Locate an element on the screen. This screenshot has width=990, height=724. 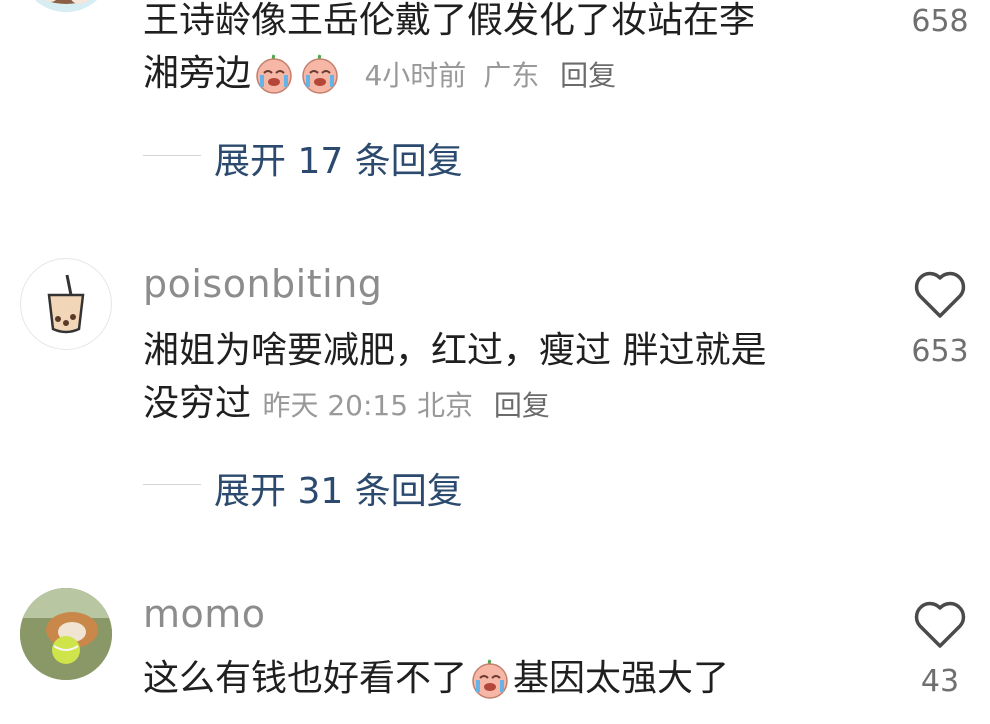
expand-replies-button: 展开 31 条回复 is located at coordinates (338, 488).